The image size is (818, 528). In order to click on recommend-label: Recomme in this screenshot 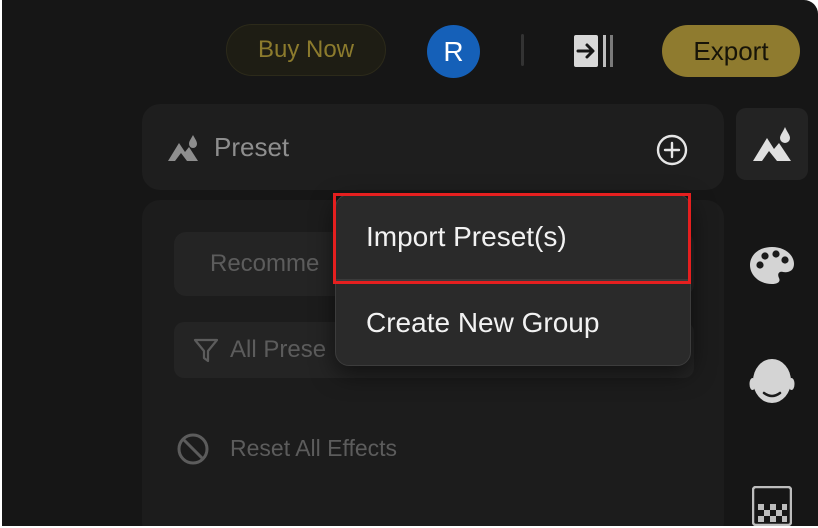, I will do `click(265, 263)`.